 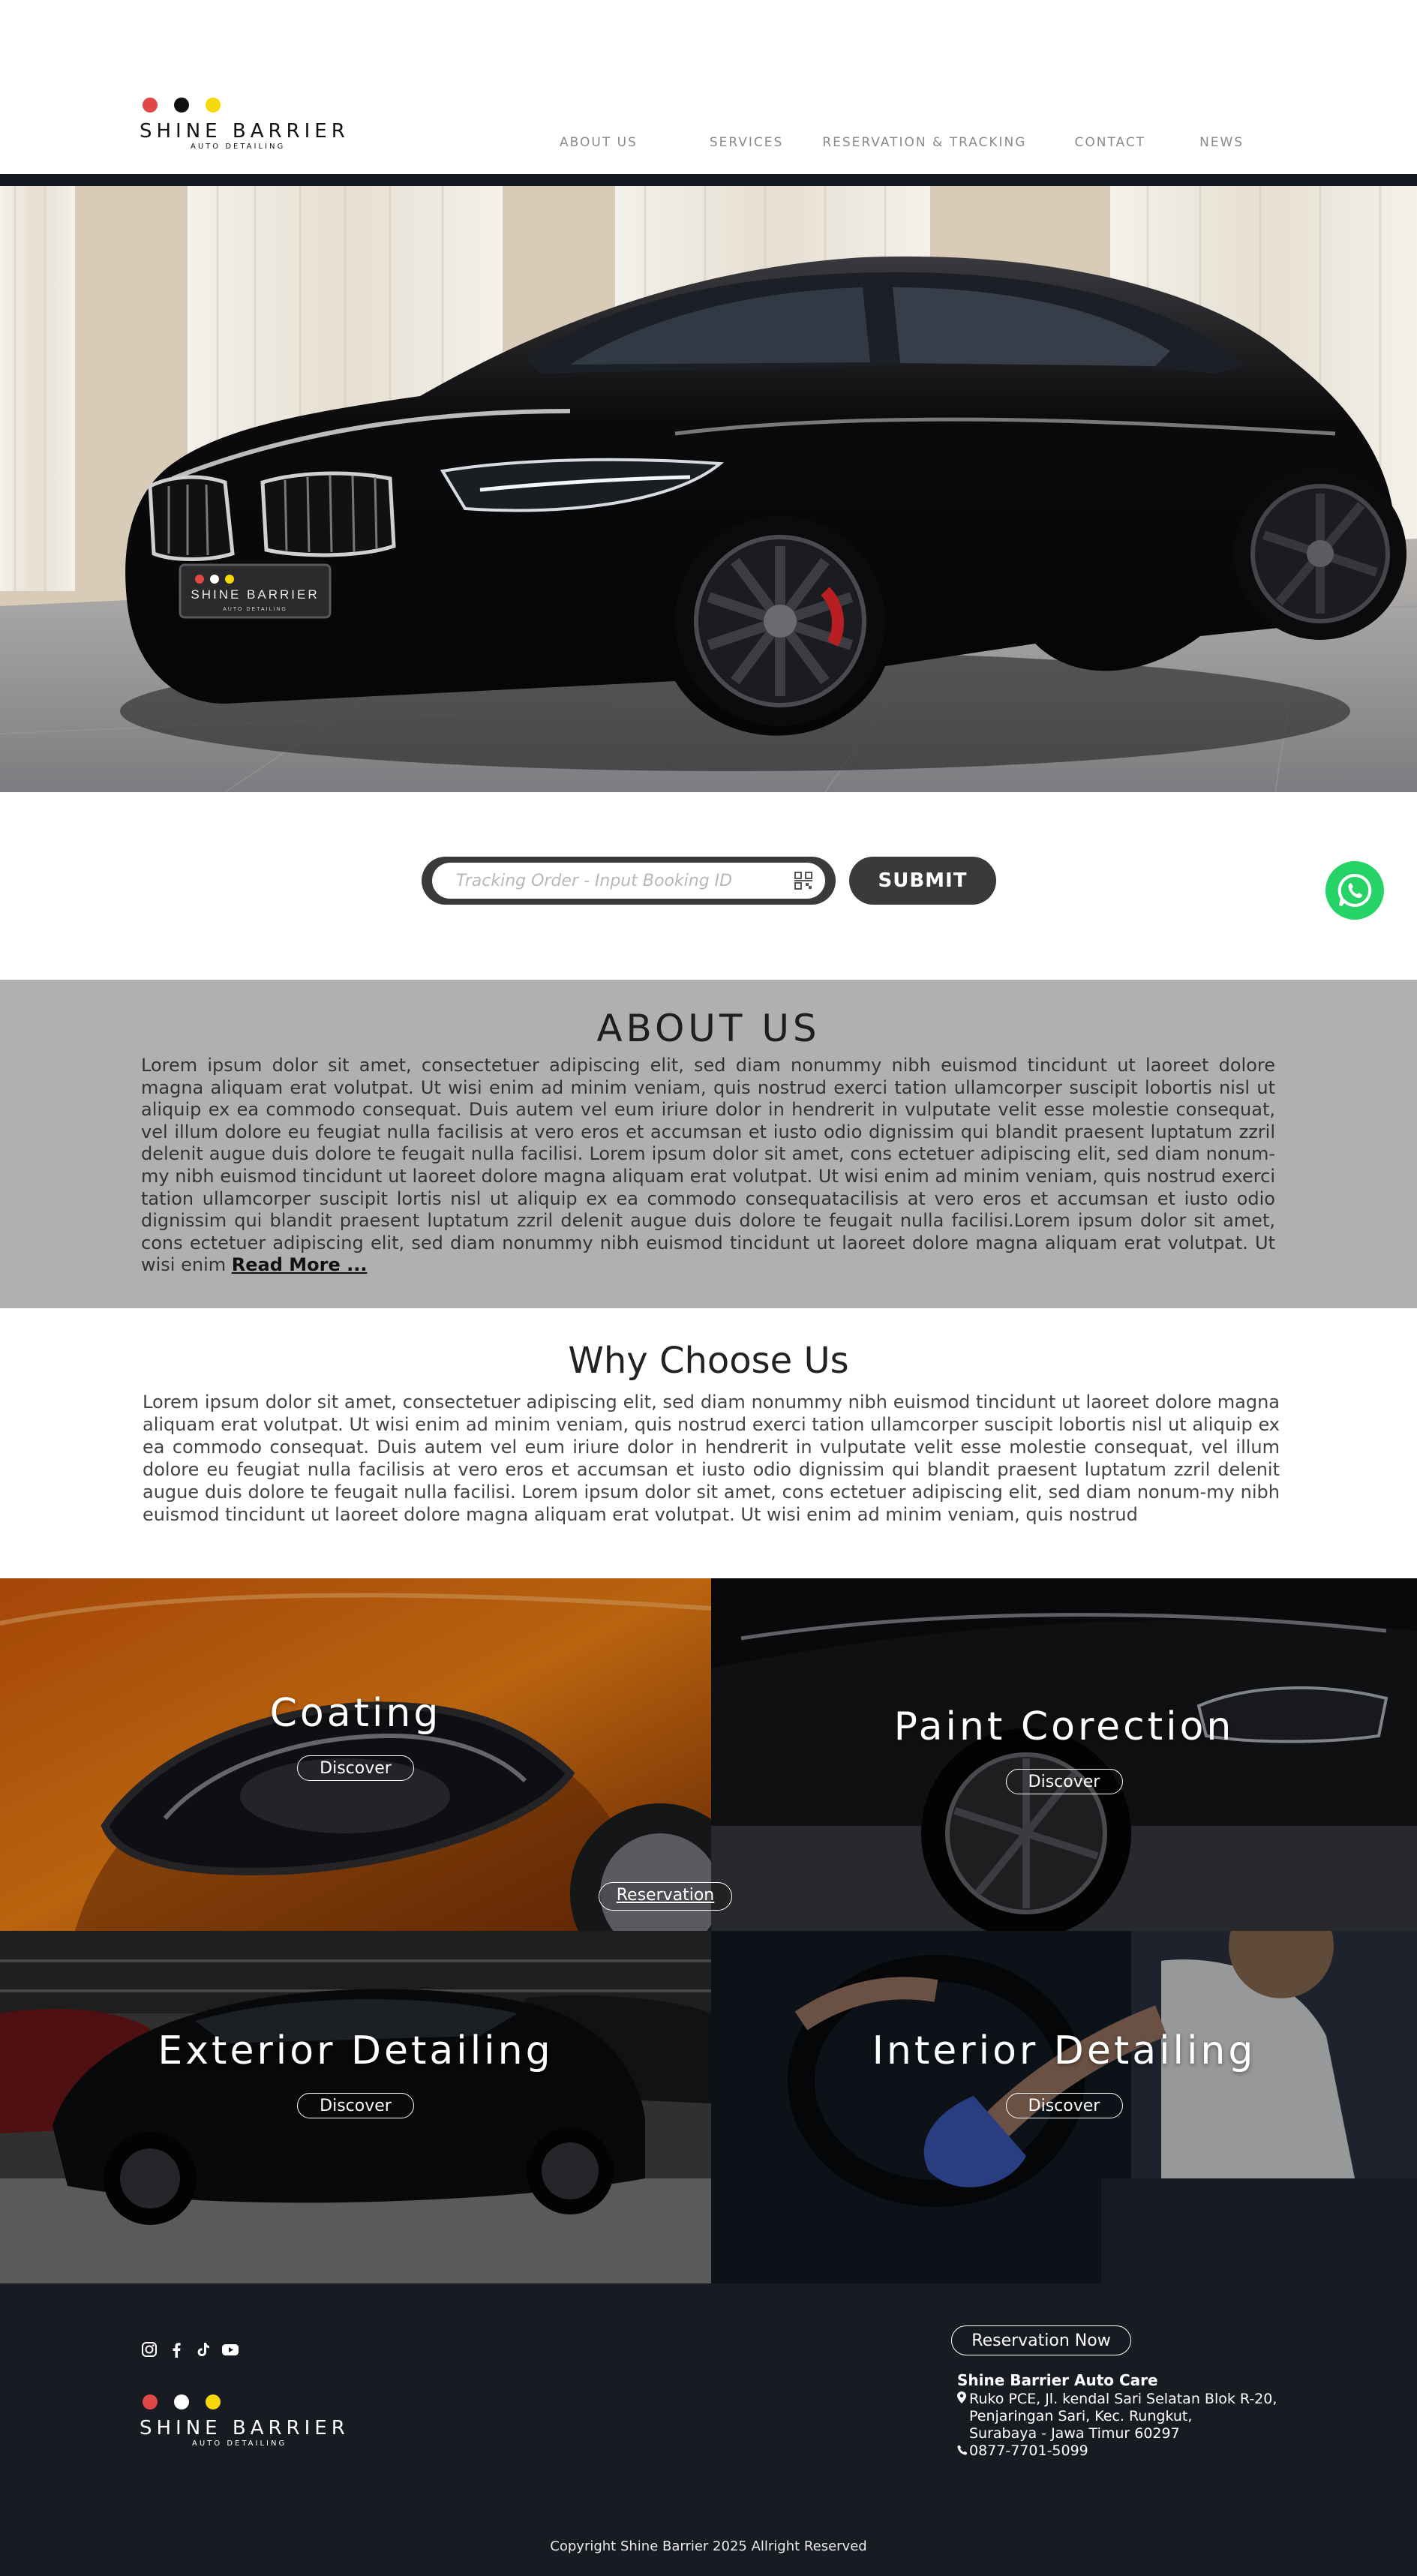 What do you see at coordinates (190, 2349) in the screenshot?
I see `social-links` at bounding box center [190, 2349].